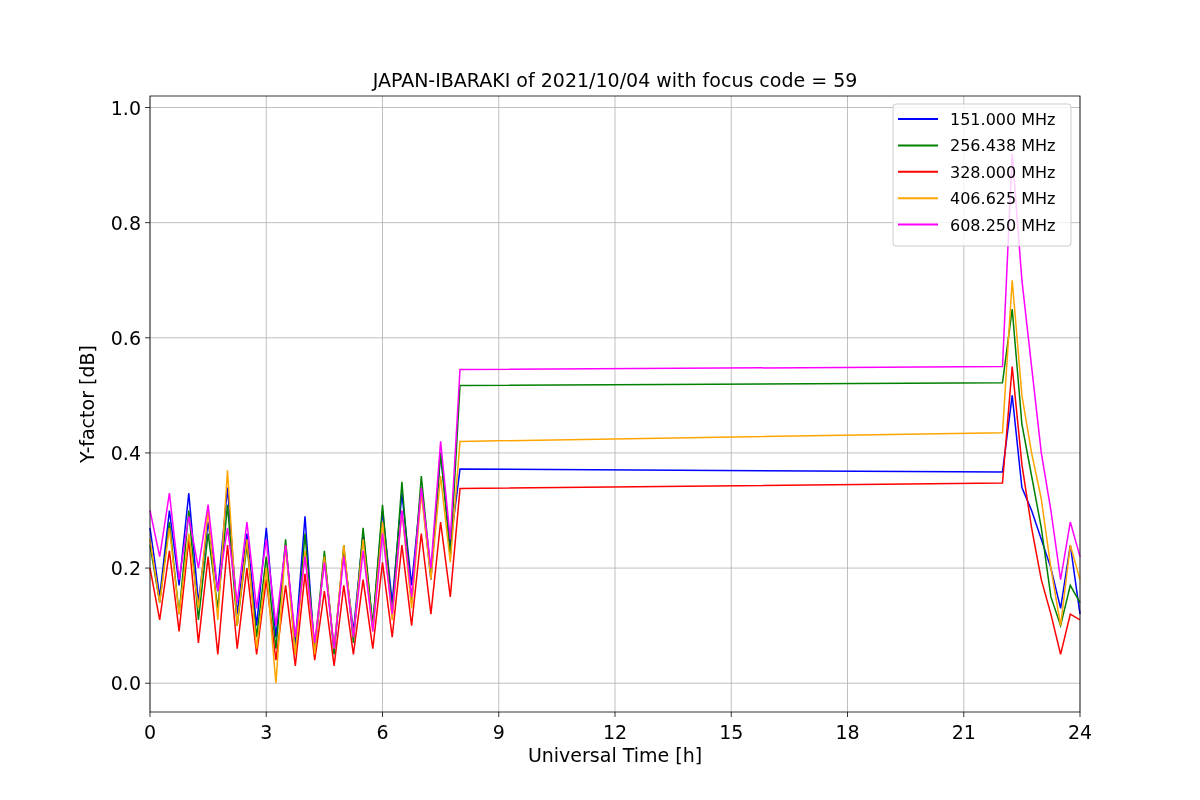 The image size is (1200, 800). I want to click on tick-label: 0.8, so click(125, 222).